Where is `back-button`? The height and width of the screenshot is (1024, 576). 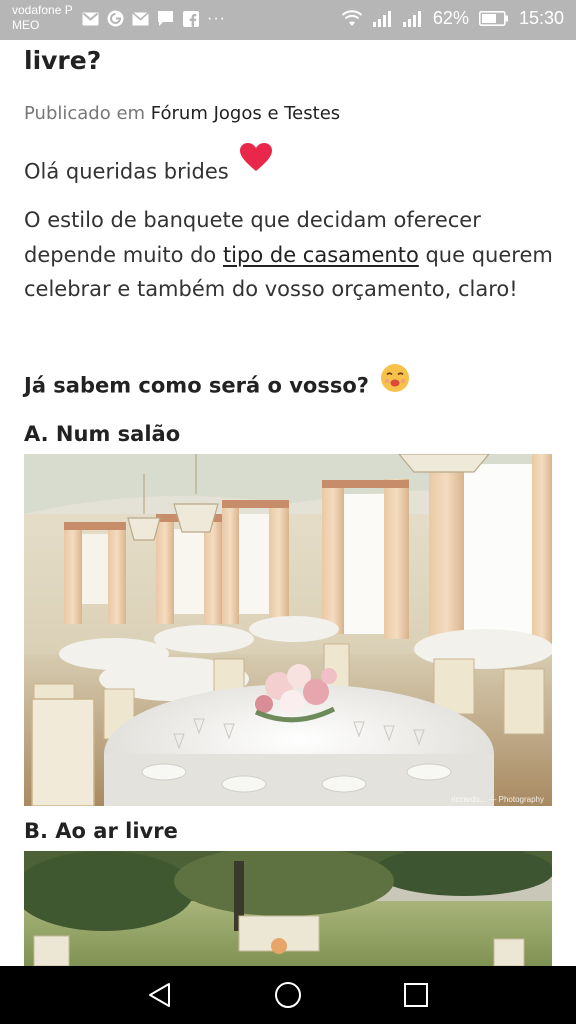 back-button is located at coordinates (160, 995).